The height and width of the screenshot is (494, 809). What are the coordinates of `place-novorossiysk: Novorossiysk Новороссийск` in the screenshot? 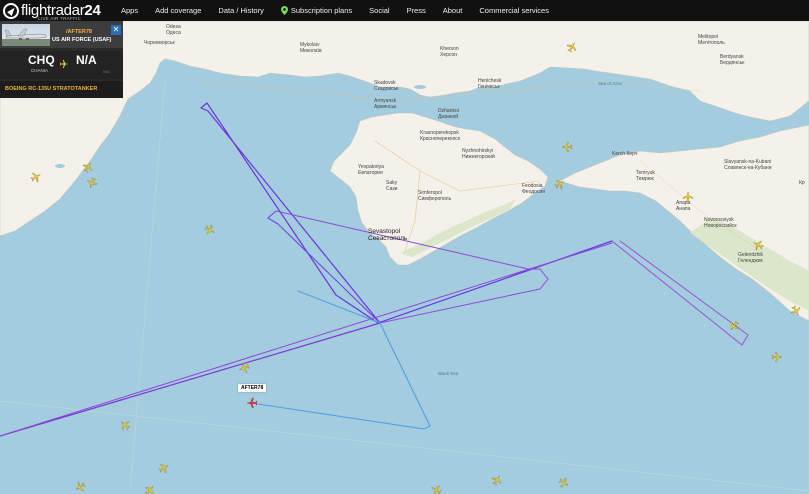 It's located at (720, 223).